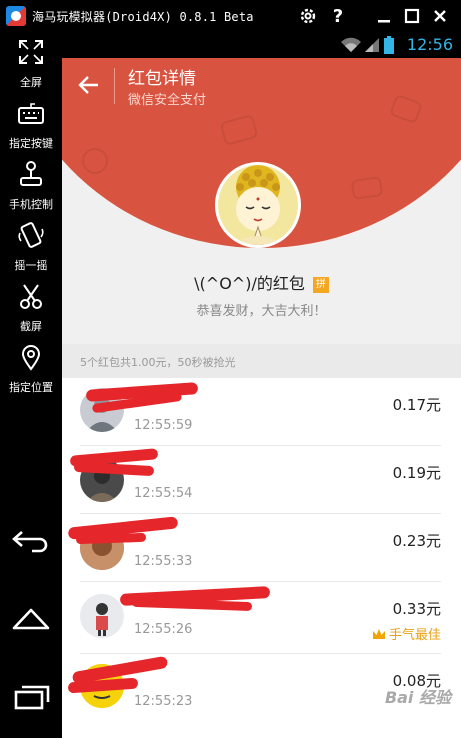 This screenshot has height=738, width=461. I want to click on window-title: 海马玩模拟器(Droid4X) 0.8.1 Beta, so click(143, 17).